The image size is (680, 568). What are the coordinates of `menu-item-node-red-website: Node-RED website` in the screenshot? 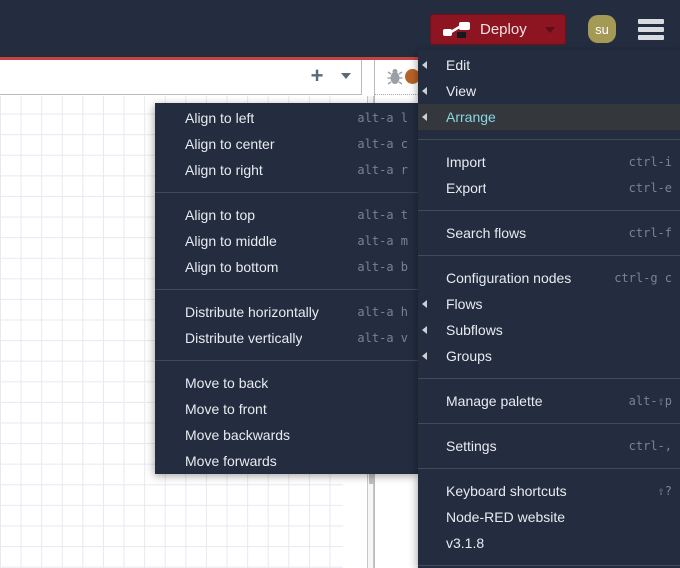 It's located at (549, 517).